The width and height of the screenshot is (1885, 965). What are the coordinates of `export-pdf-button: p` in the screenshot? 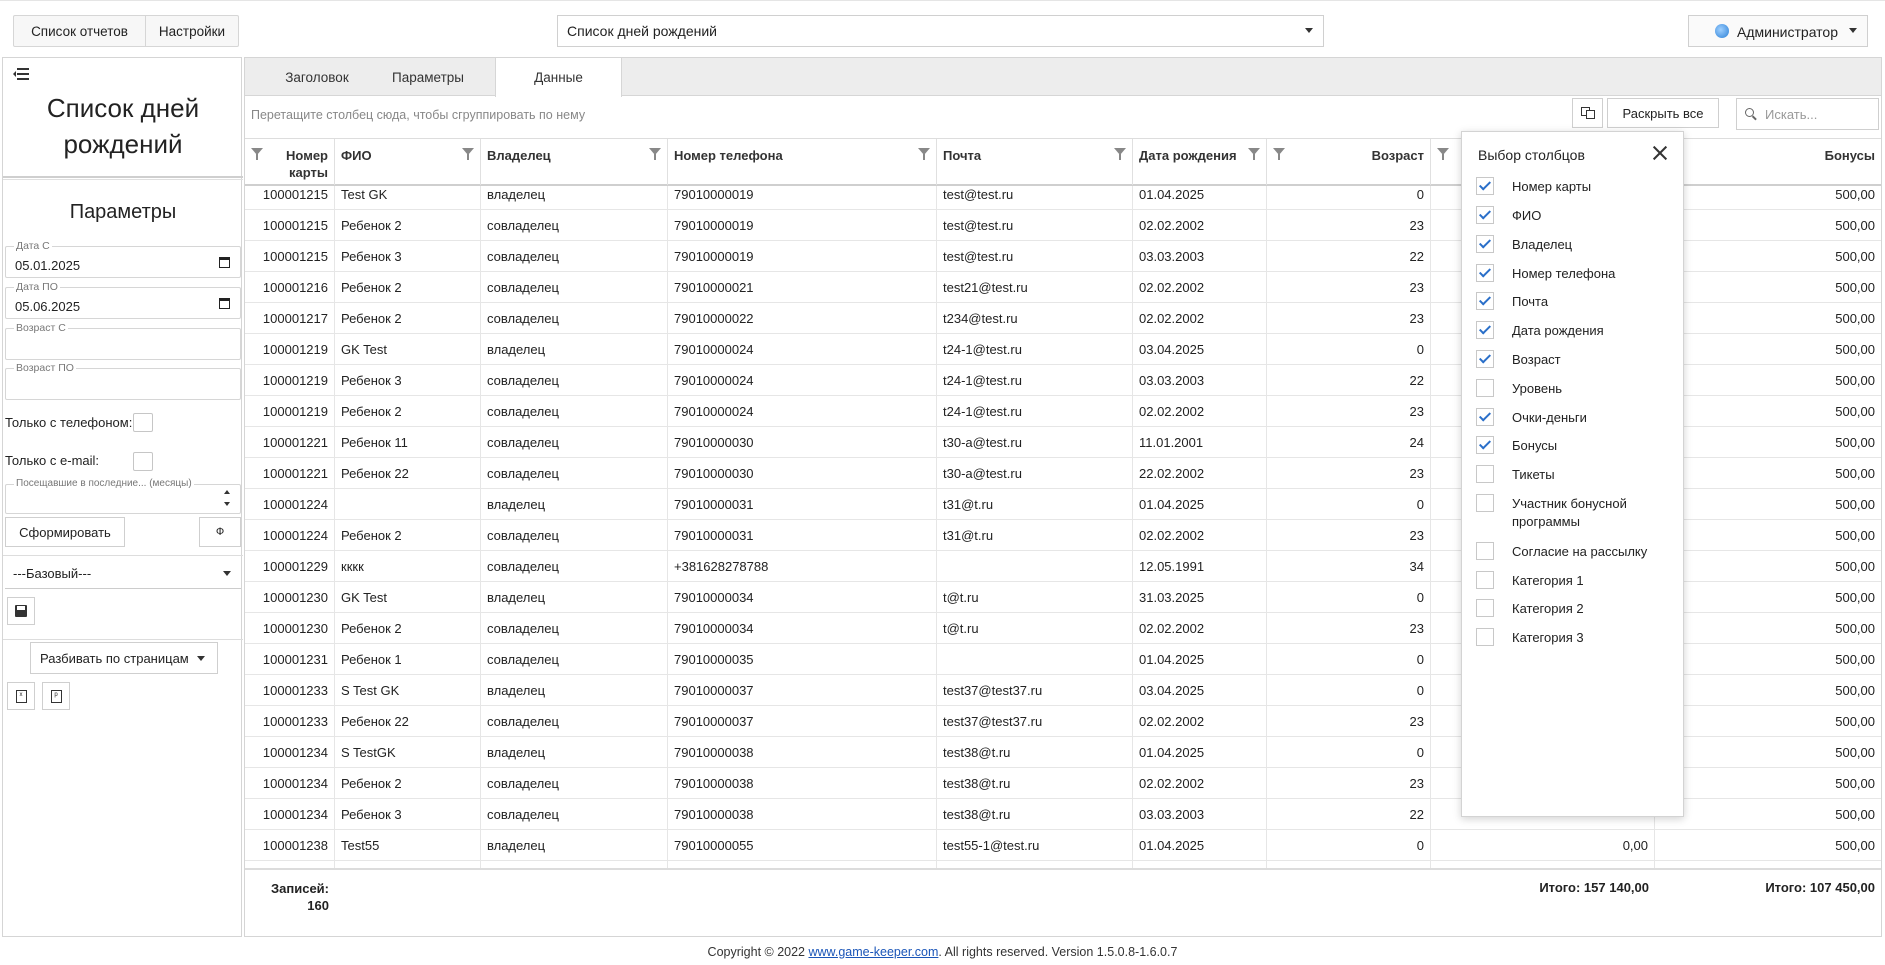 It's located at (56, 696).